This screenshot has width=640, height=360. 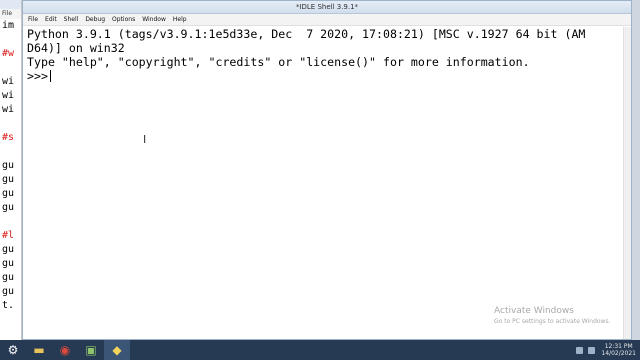 I want to click on taskbar-settings-button: ⚙, so click(x=13, y=350).